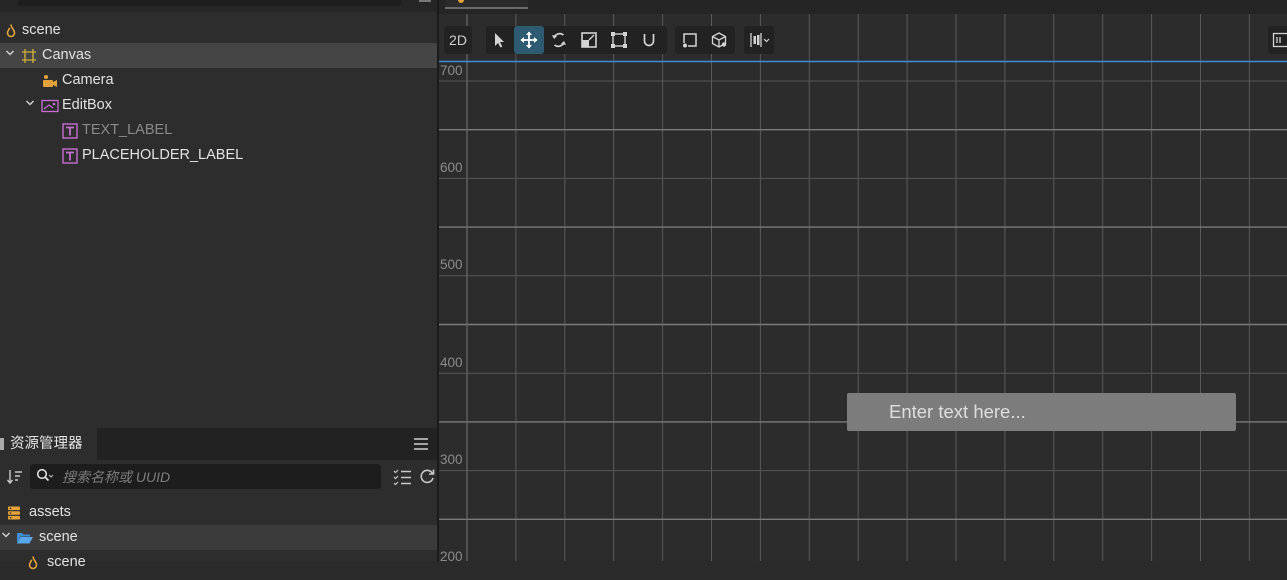  What do you see at coordinates (486, 4) in the screenshot?
I see `tab-scene` at bounding box center [486, 4].